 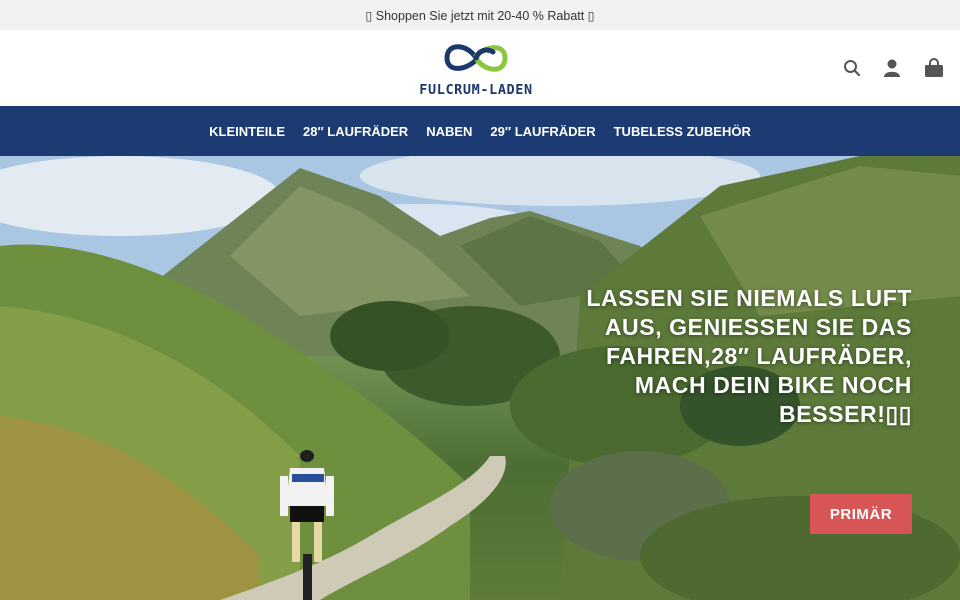 What do you see at coordinates (449, 131) in the screenshot?
I see `nav-item-naben: NABEN` at bounding box center [449, 131].